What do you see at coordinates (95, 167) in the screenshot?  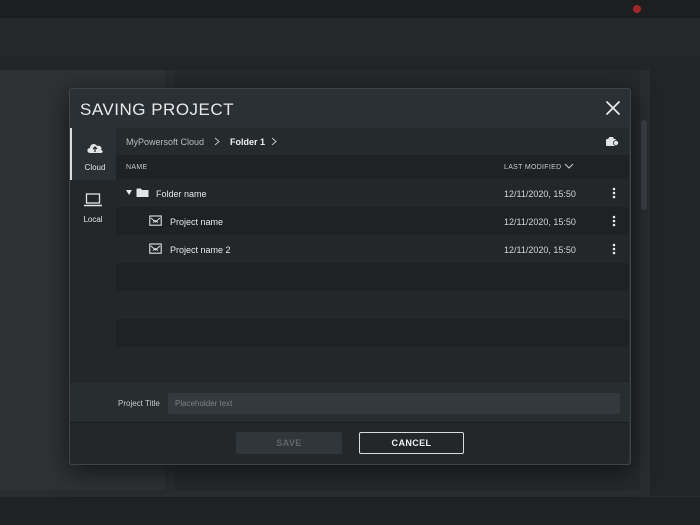 I see `sidebar-item-label: Cloud` at bounding box center [95, 167].